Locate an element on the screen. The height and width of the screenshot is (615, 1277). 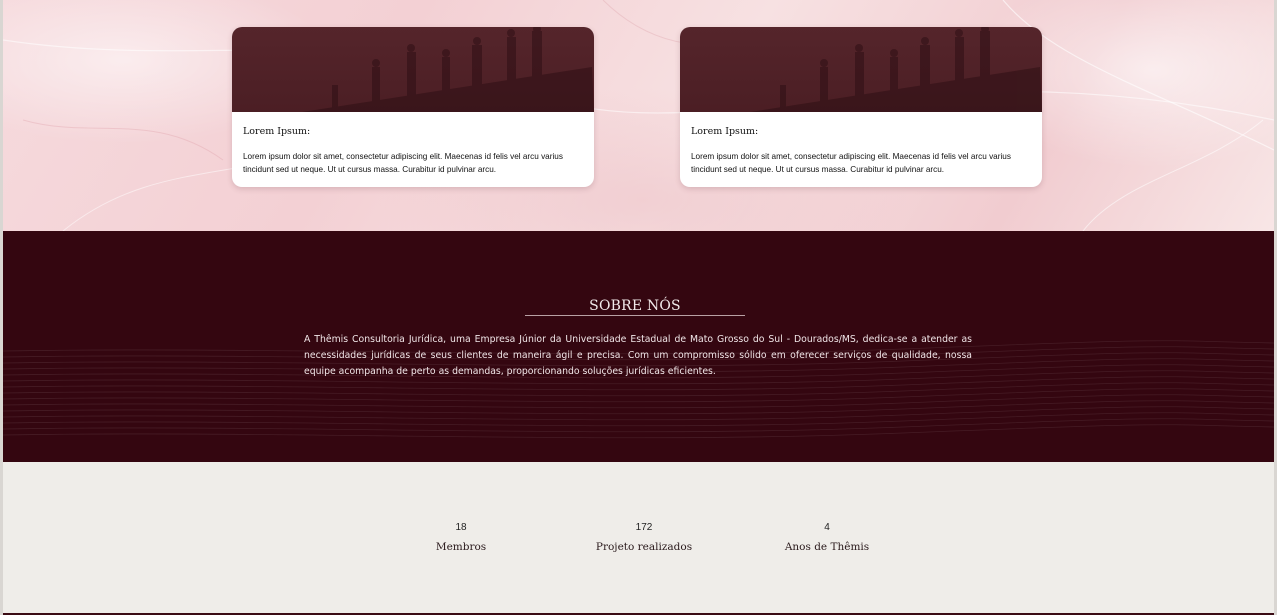
stat-label: Membros is located at coordinates (461, 547).